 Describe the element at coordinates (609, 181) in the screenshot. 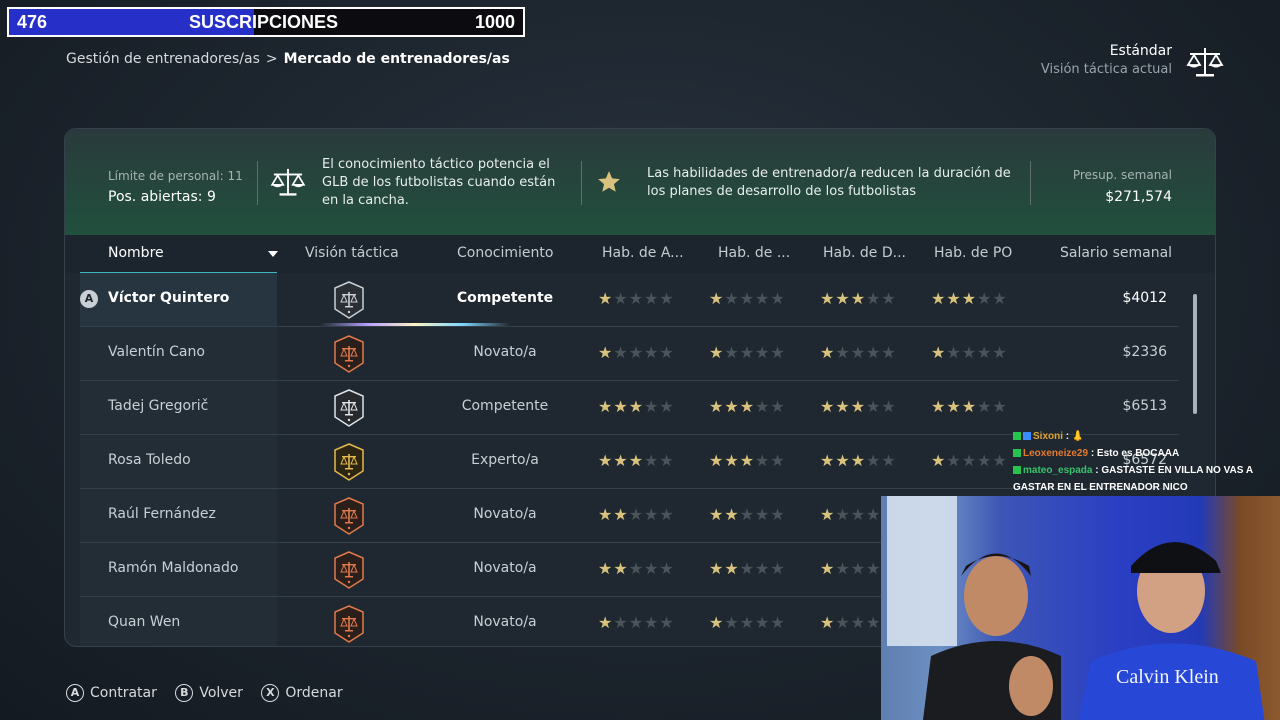

I see `star-icon` at that location.